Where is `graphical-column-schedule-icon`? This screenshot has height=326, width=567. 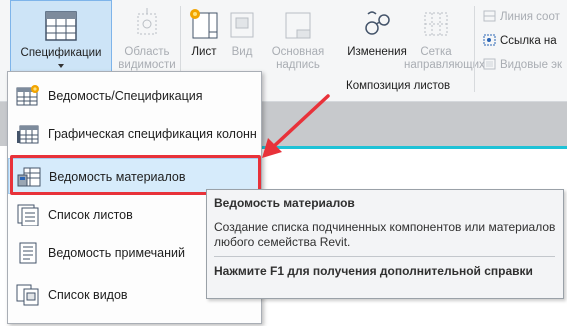
graphical-column-schedule-icon is located at coordinates (28, 134).